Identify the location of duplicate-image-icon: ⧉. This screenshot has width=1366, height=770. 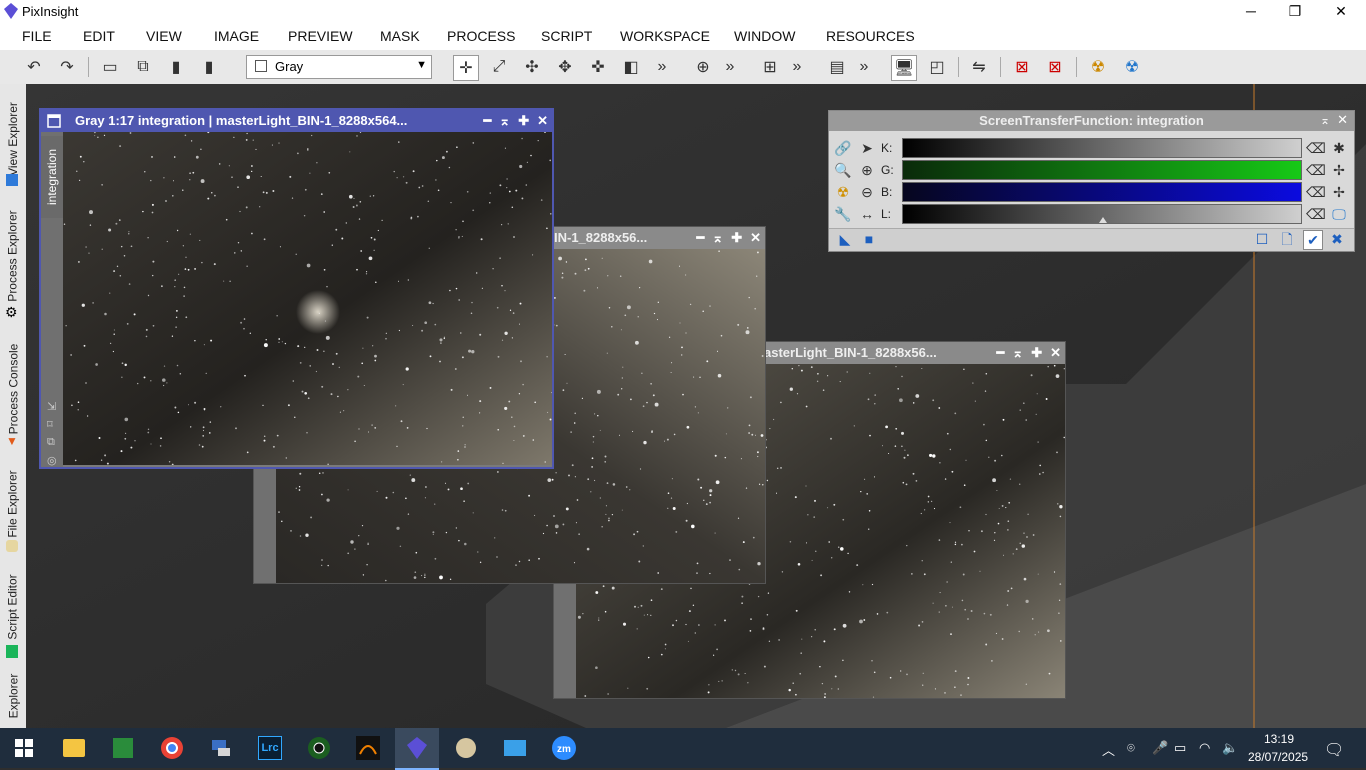
(143, 67).